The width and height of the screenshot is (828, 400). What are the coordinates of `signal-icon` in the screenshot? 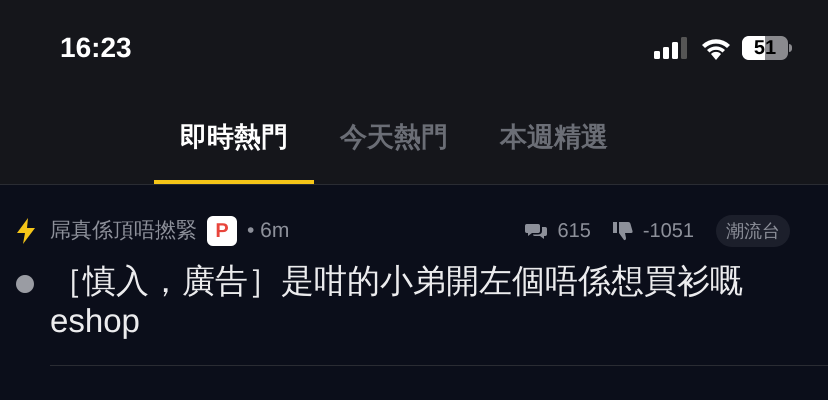 It's located at (672, 47).